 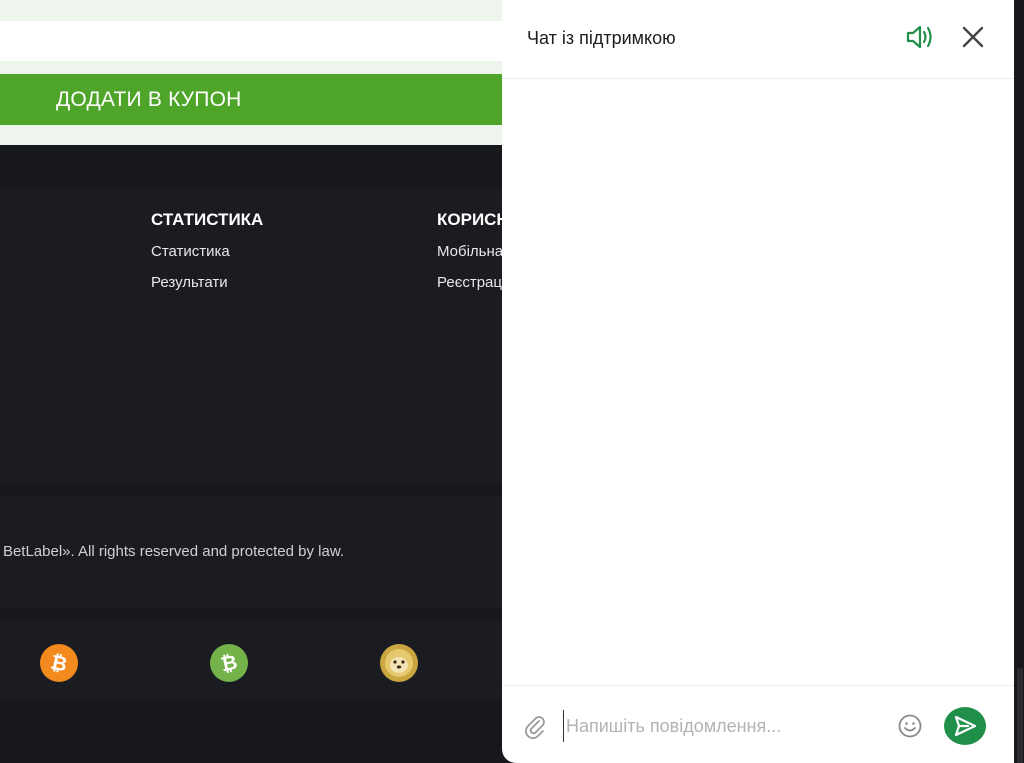 What do you see at coordinates (910, 726) in the screenshot?
I see `emoji-icon` at bounding box center [910, 726].